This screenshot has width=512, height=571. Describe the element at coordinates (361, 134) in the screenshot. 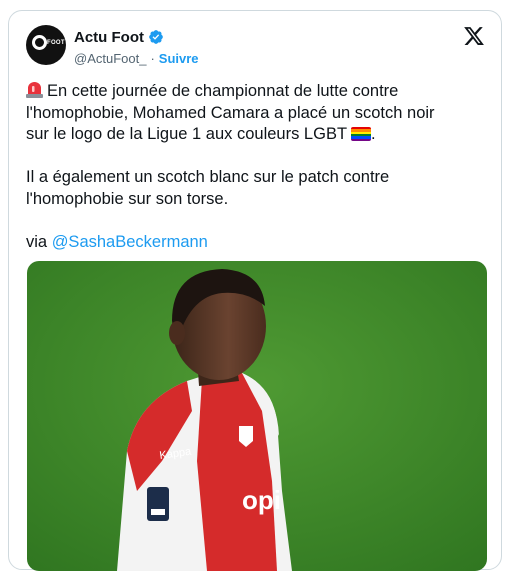

I see `rainbow-flag-emoji-icon` at that location.